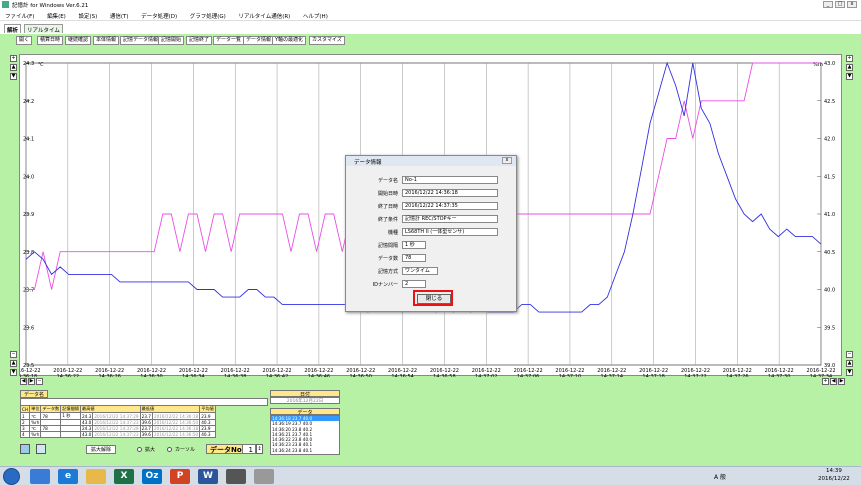 Image resolution: width=861 pixels, height=485 pixels. Describe the element at coordinates (229, 40) in the screenshot. I see `data-list-button: データ一覧` at that location.